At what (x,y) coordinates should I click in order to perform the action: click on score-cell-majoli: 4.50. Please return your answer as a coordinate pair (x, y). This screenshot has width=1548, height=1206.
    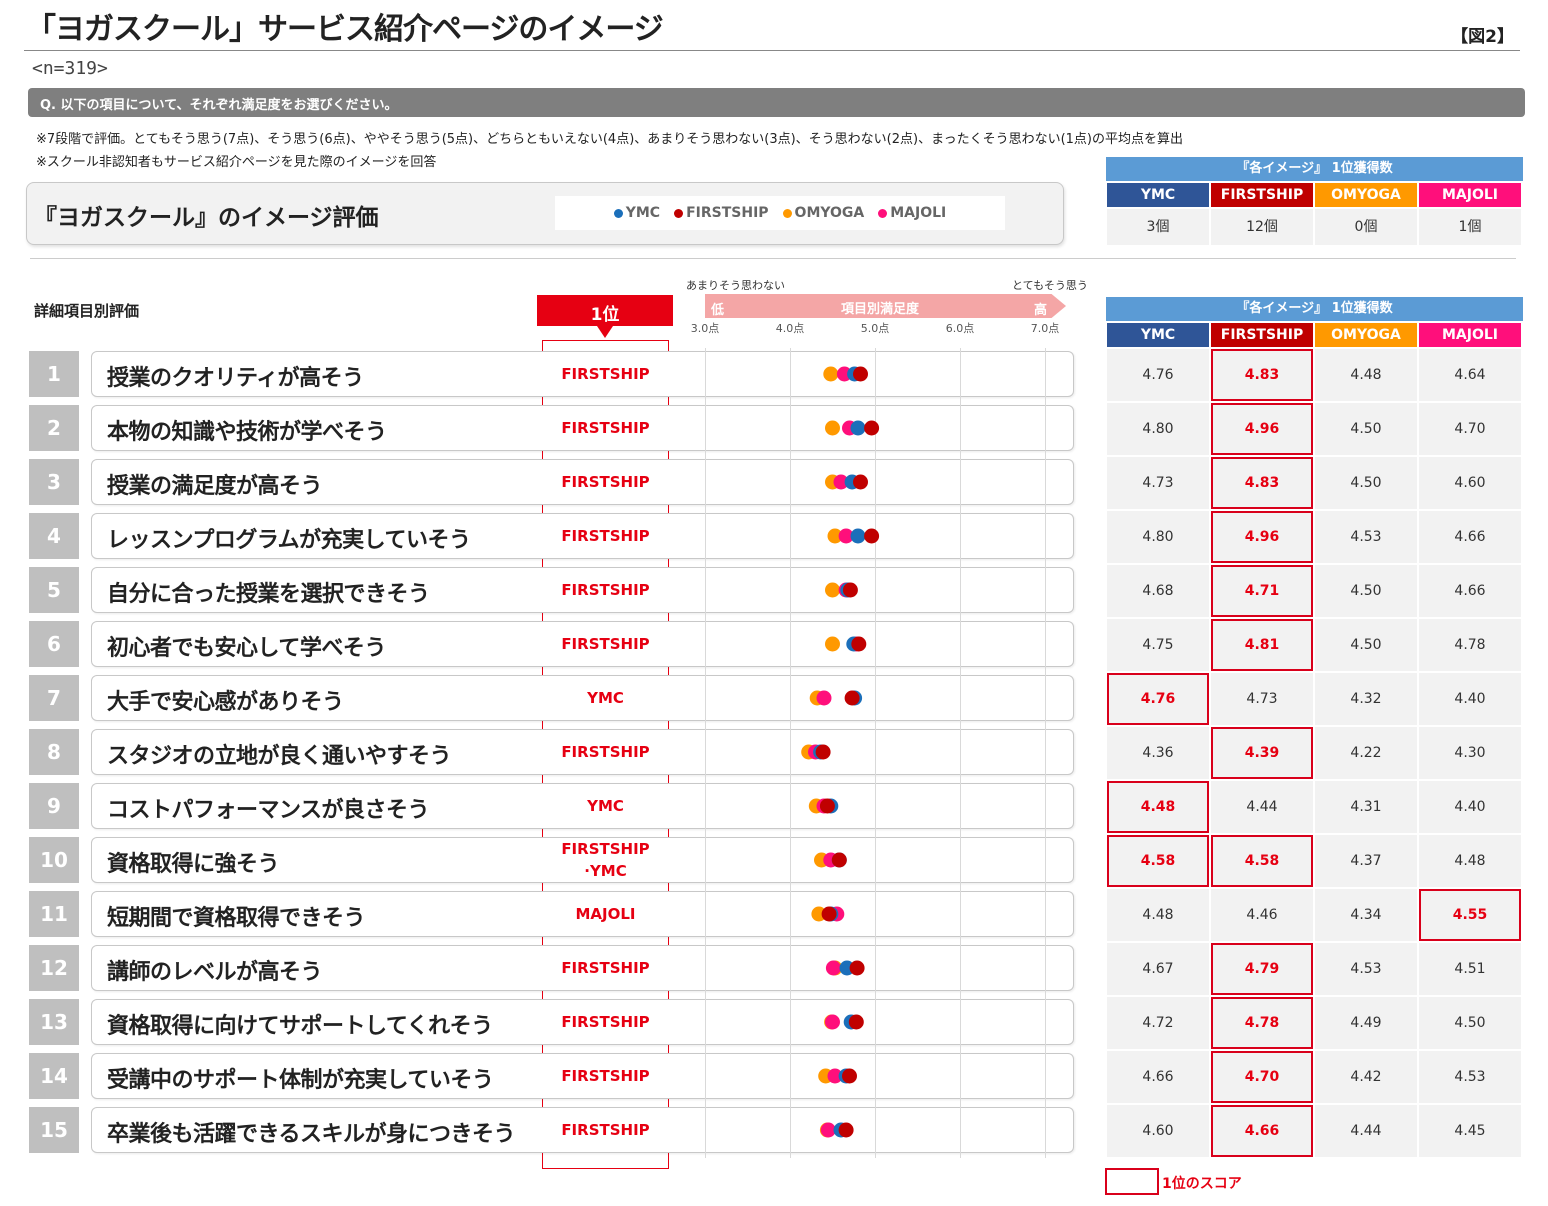
    Looking at the image, I should click on (1470, 1023).